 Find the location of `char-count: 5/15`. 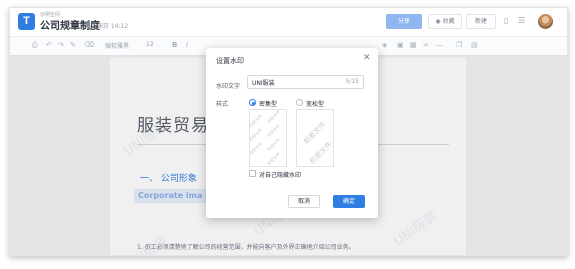

char-count: 5/15 is located at coordinates (352, 81).